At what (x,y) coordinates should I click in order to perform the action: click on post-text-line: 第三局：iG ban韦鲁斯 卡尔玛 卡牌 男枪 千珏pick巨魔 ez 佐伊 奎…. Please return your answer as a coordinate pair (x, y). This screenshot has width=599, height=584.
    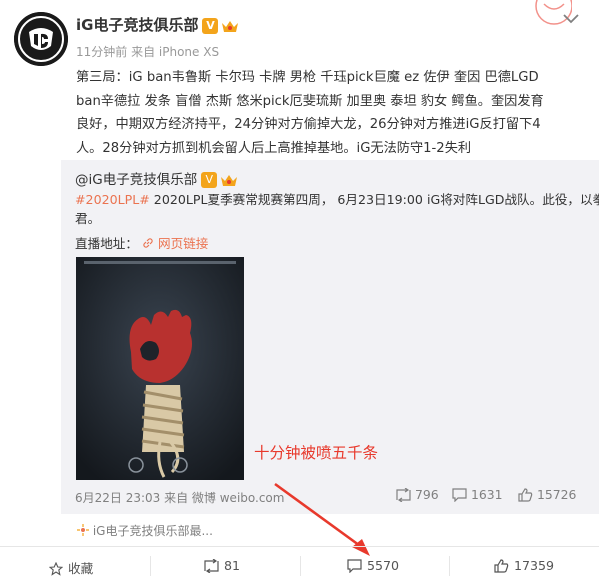
    Looking at the image, I should click on (307, 77).